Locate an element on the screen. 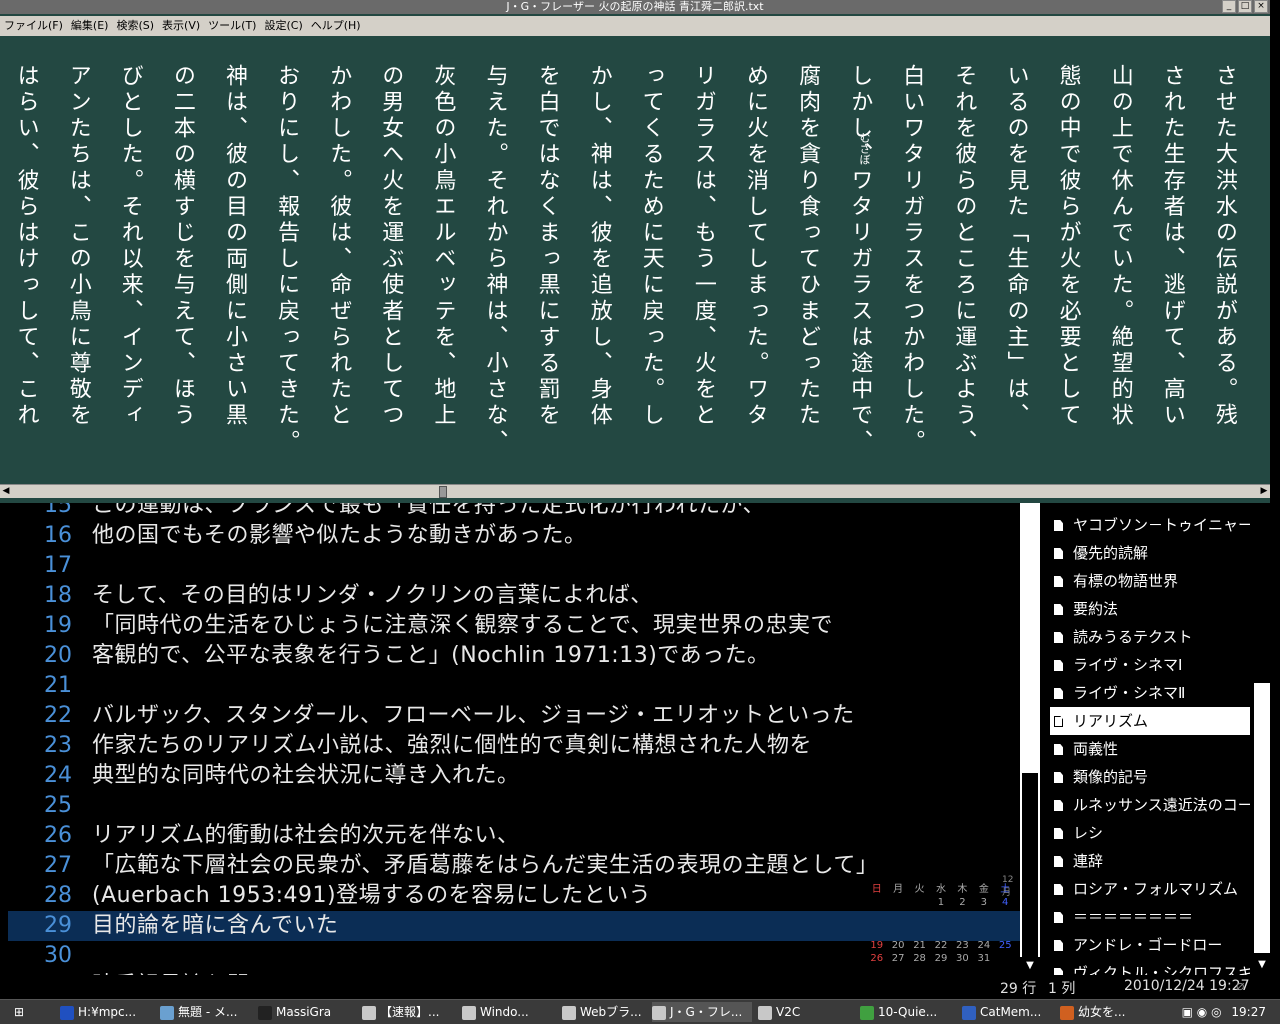 Image resolution: width=1280 pixels, height=1024 pixels. editor-line: 15 この運動は、フランスで最も「責任を持った定式化が行われたが、 is located at coordinates (510, 512).